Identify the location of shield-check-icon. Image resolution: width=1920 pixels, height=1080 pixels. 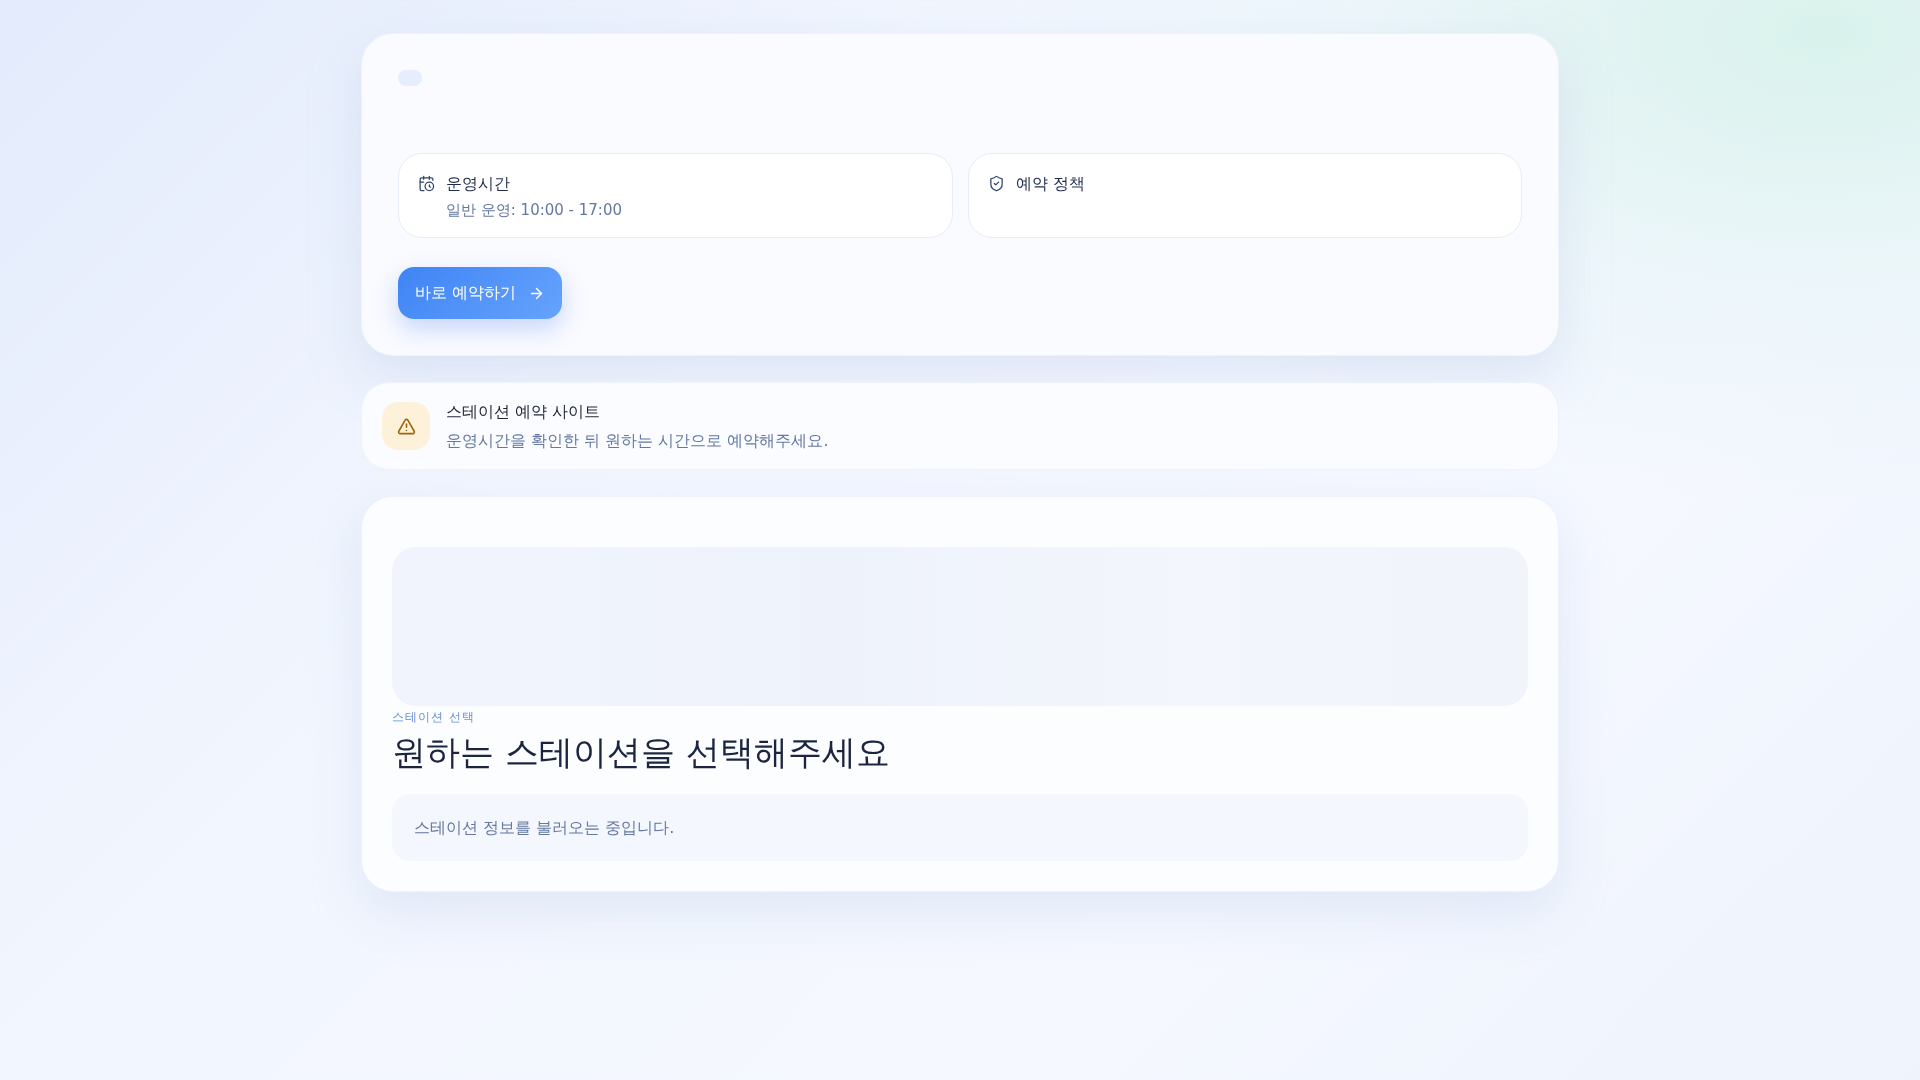
(996, 183).